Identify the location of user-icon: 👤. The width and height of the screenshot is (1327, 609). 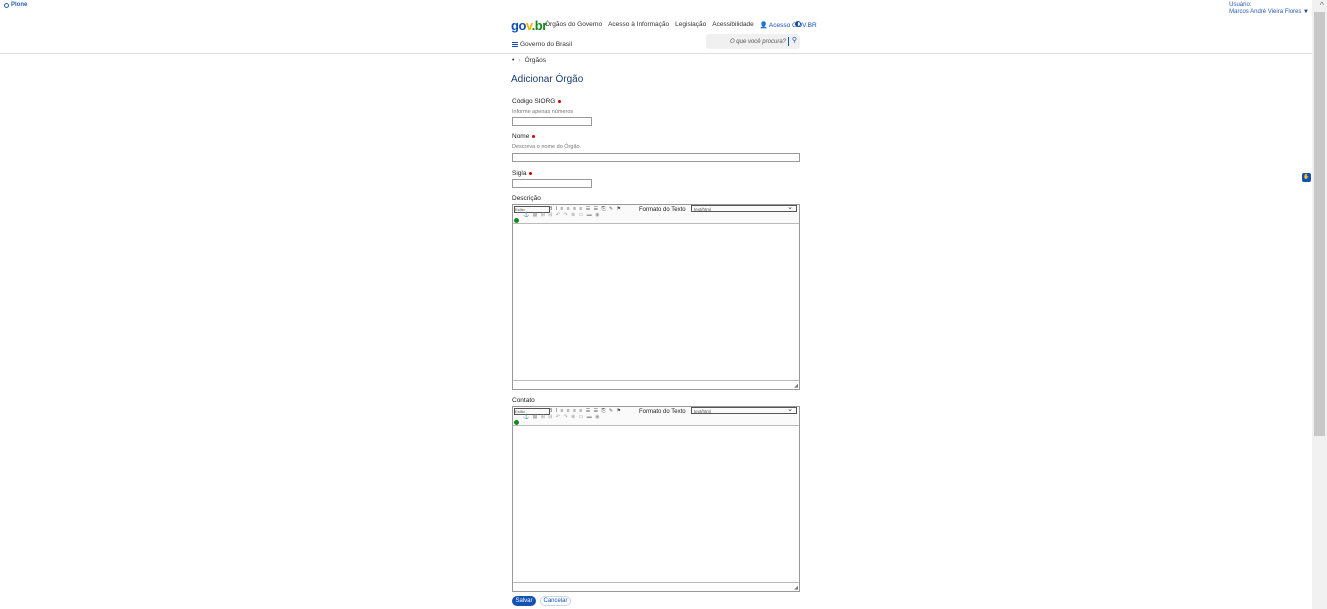
(763, 25).